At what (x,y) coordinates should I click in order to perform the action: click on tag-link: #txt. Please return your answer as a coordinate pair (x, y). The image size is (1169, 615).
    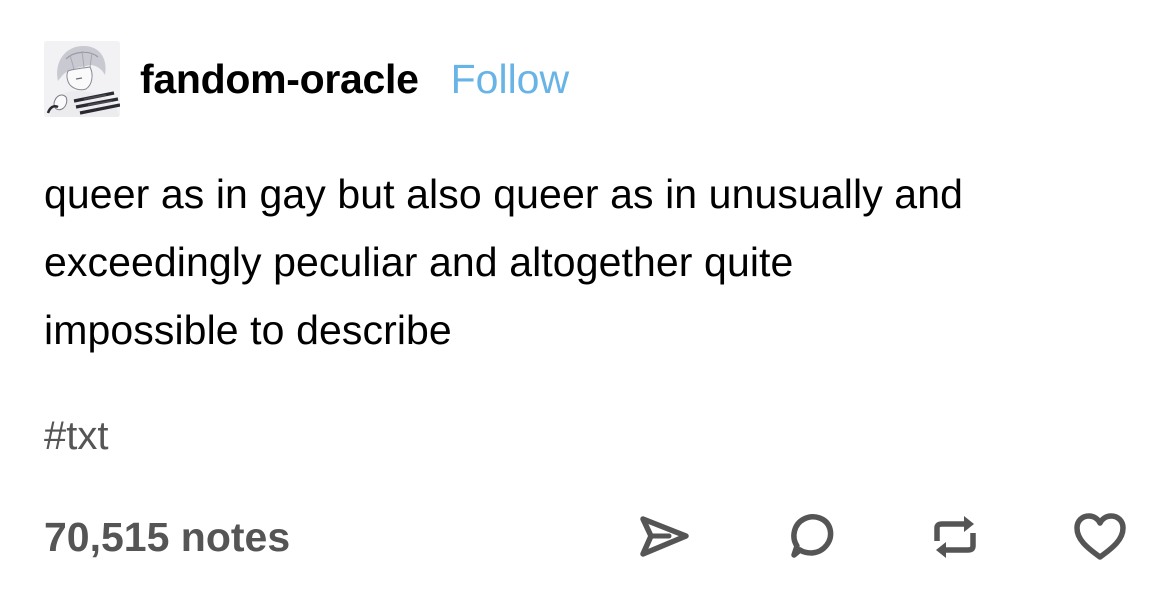
    Looking at the image, I should click on (76, 436).